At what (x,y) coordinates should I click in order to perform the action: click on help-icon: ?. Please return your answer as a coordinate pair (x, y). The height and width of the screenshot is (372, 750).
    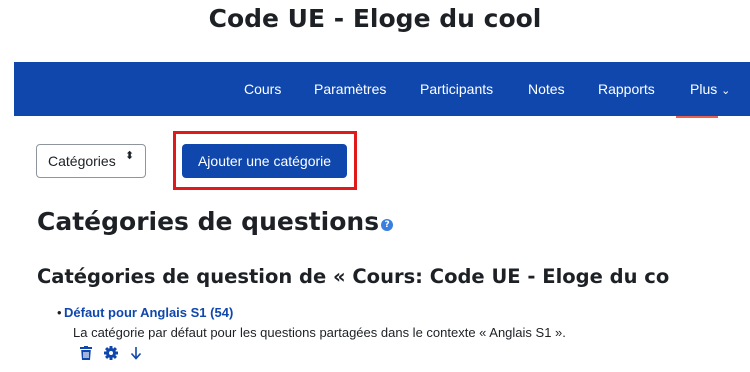
    Looking at the image, I should click on (387, 225).